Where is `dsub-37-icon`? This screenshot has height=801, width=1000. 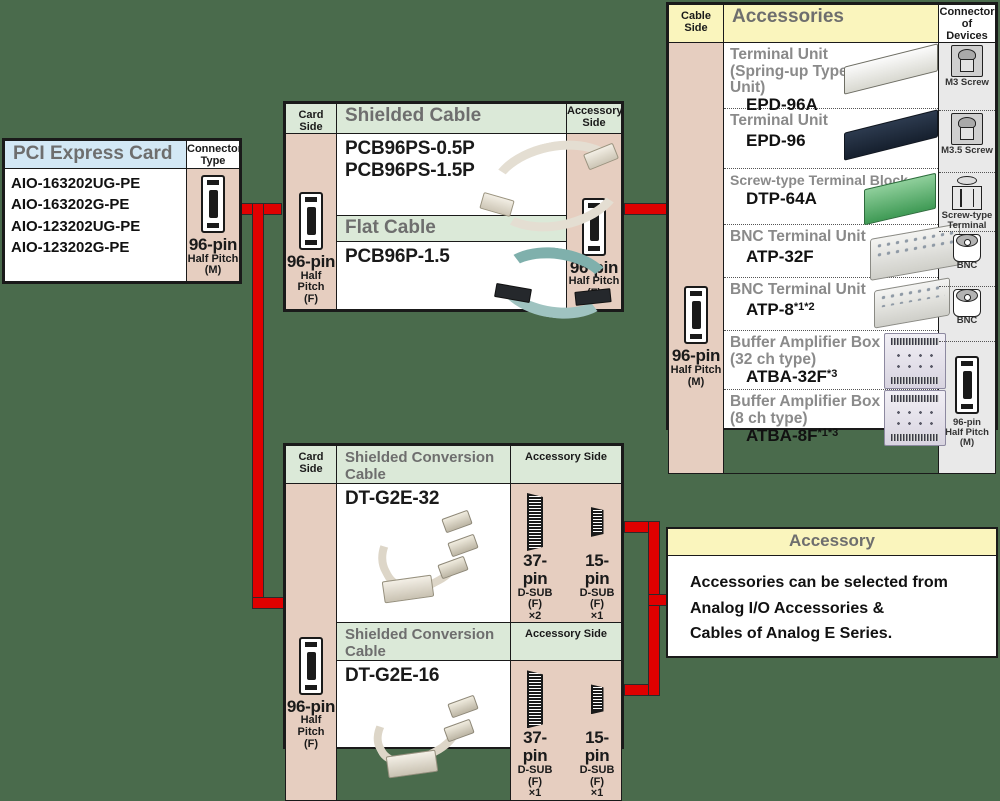
dsub-37-icon is located at coordinates (535, 699).